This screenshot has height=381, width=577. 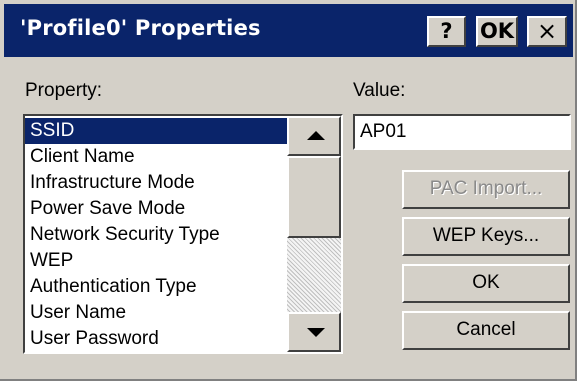 What do you see at coordinates (156, 209) in the screenshot?
I see `list-item: Power Save Mode` at bounding box center [156, 209].